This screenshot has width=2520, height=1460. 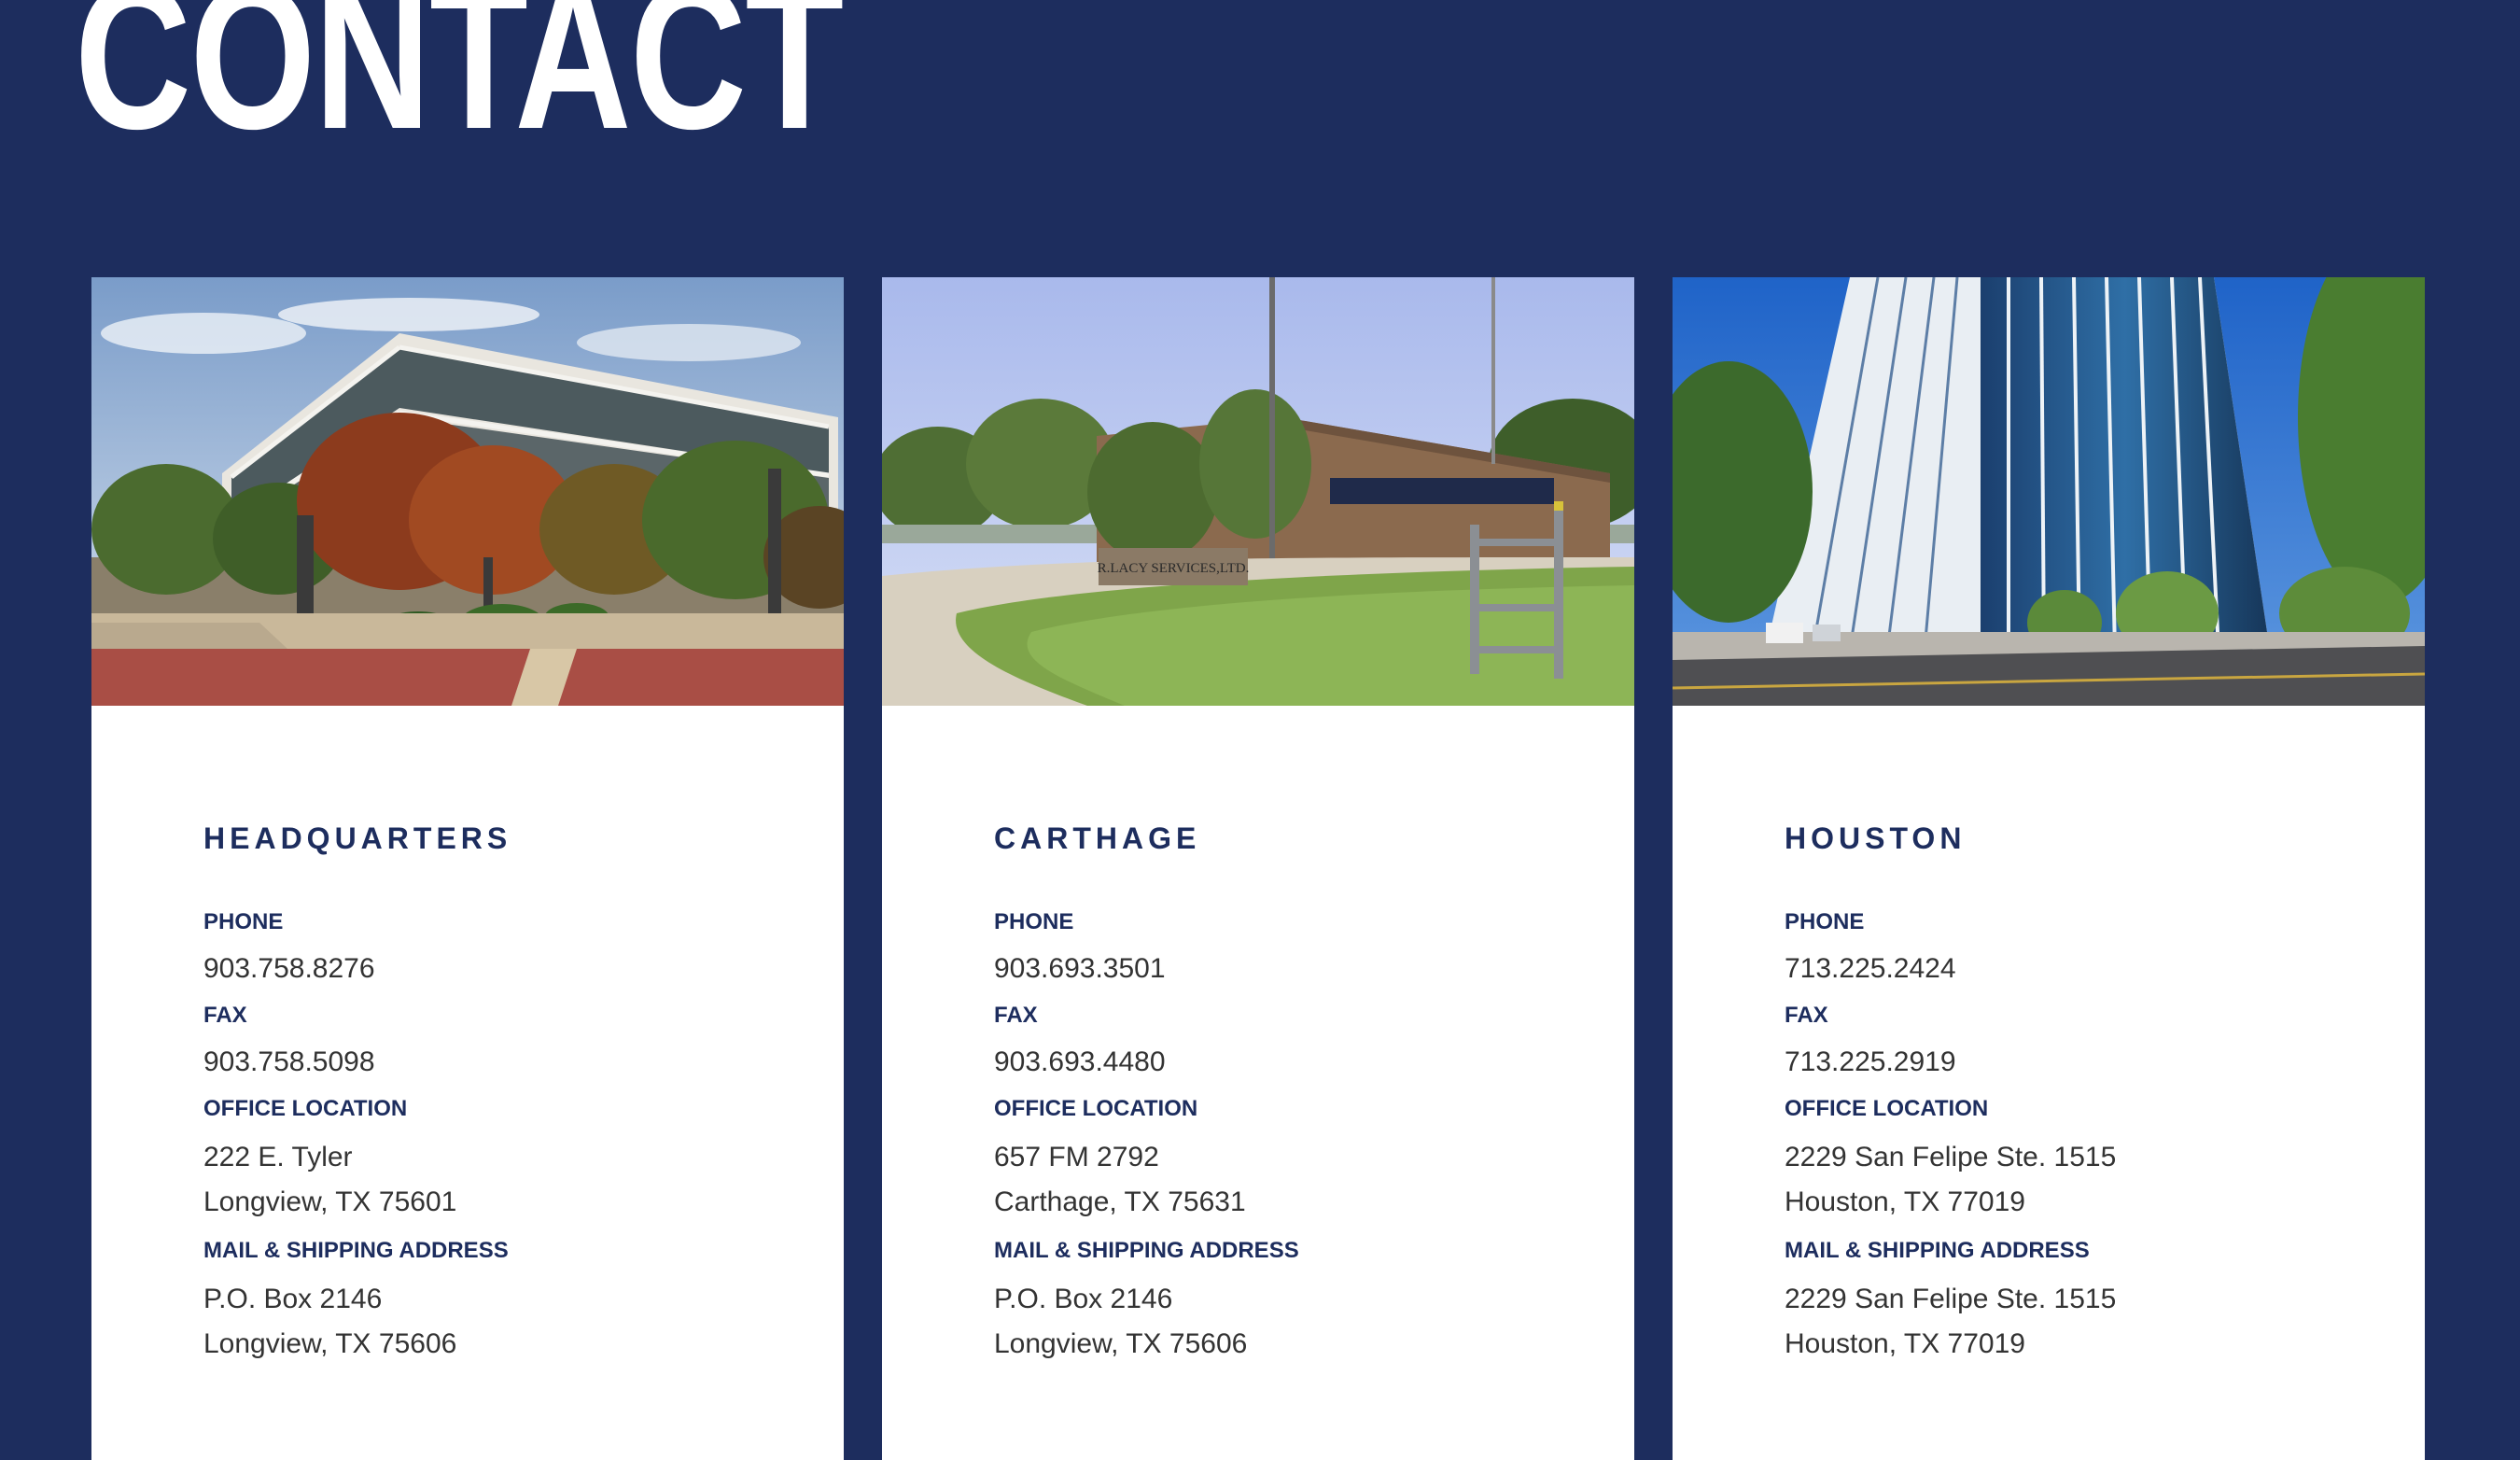 I want to click on office-address-line1: 657 FM 2792, so click(x=1076, y=1157).